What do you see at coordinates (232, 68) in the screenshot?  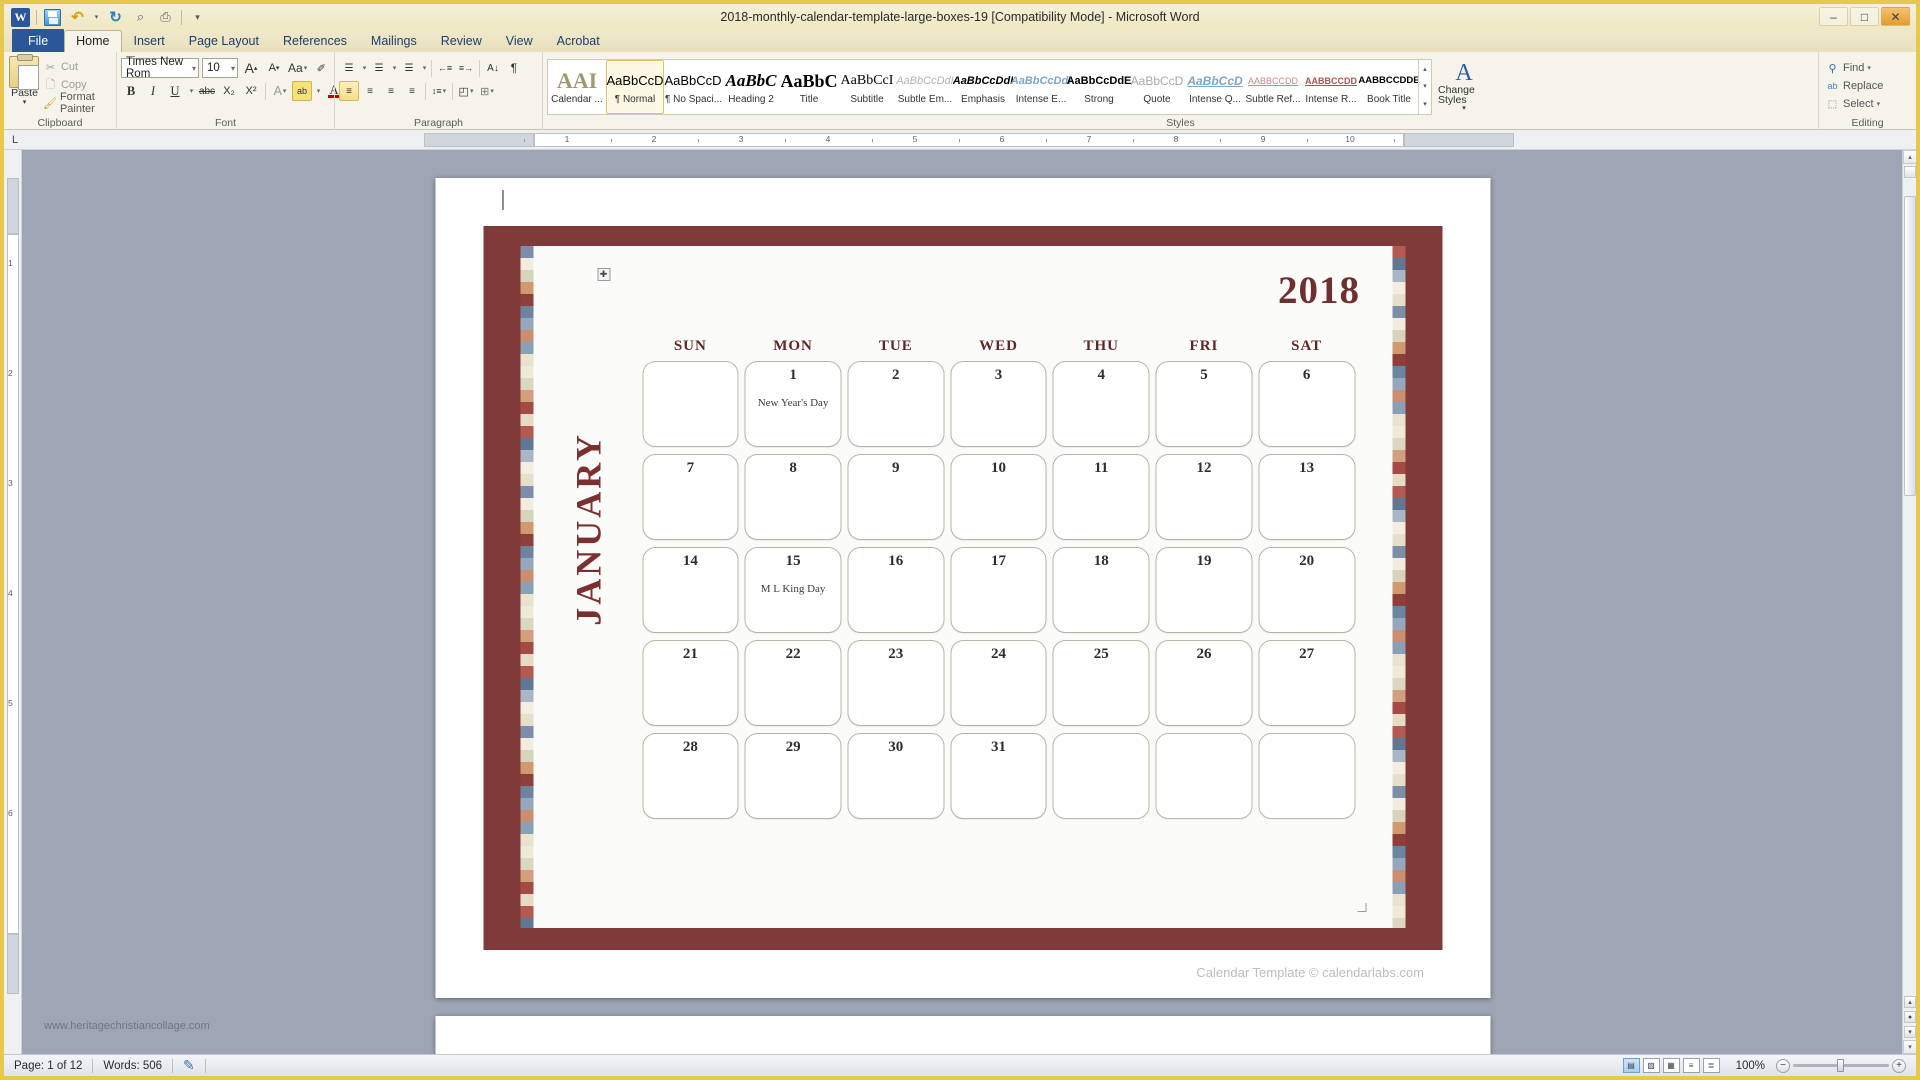 I see `font-size-caret-icon: ▾` at bounding box center [232, 68].